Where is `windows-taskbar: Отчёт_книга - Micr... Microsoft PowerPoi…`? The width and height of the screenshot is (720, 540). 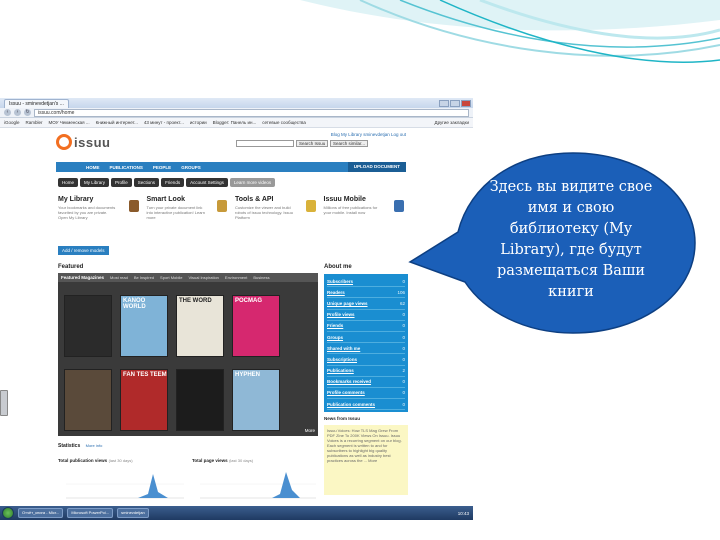 windows-taskbar: Отчёт_книга - Micr... Microsoft PowerPoi… is located at coordinates (236, 513).